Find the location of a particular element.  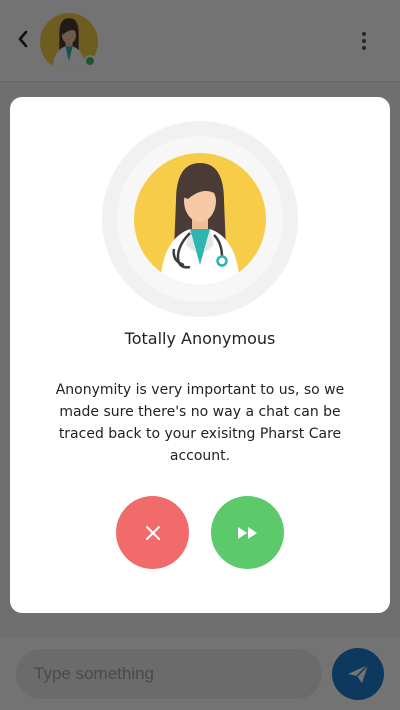

continue-button is located at coordinates (247, 532).